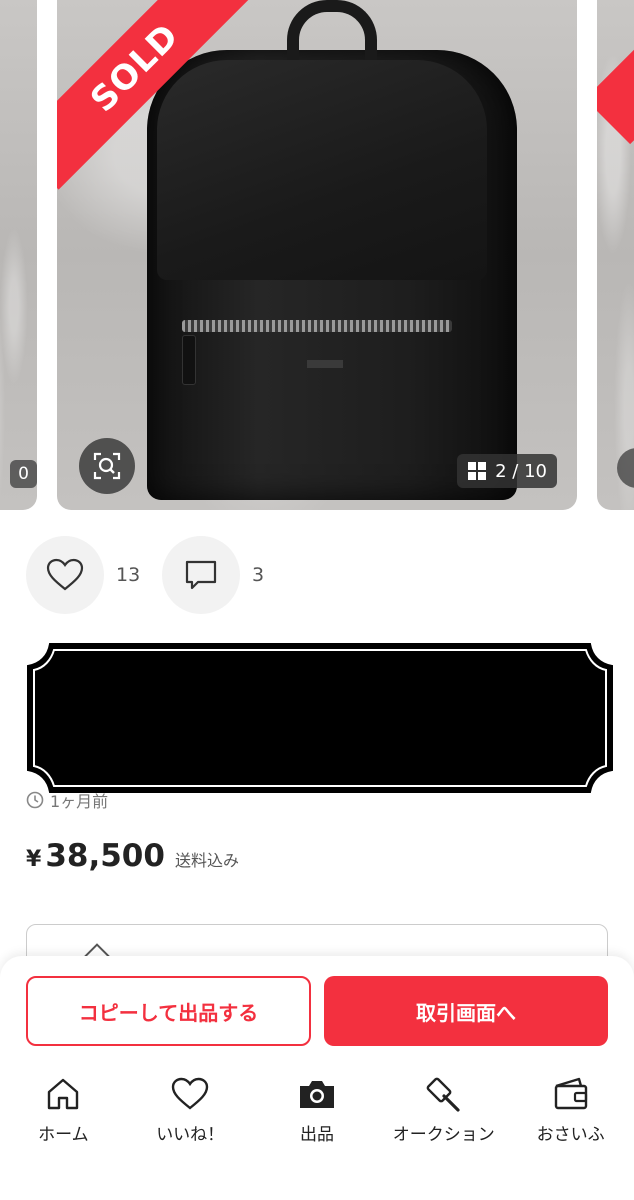  What do you see at coordinates (258, 575) in the screenshot?
I see `comment-count: 3` at bounding box center [258, 575].